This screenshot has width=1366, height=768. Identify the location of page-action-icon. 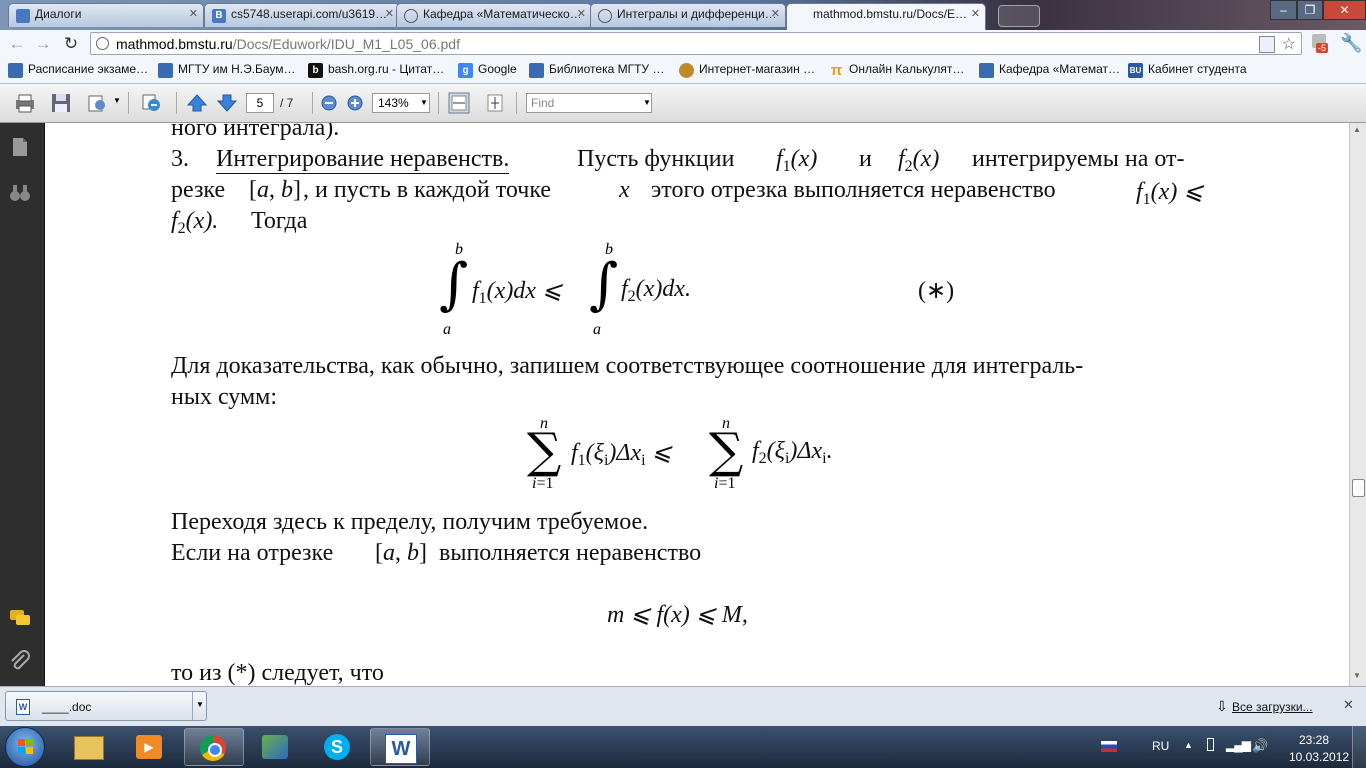
(1267, 44).